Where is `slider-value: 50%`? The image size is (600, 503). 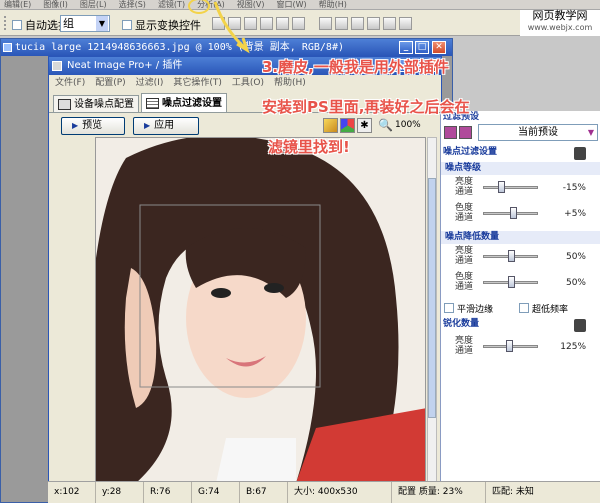
slider-value: 50% is located at coordinates (575, 283).